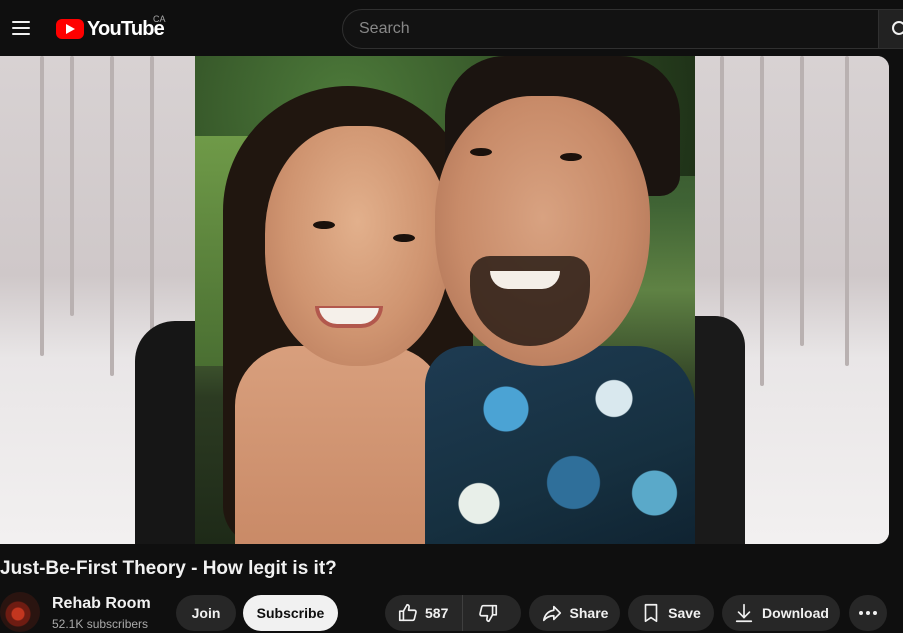  What do you see at coordinates (795, 613) in the screenshot?
I see `download-label: Download` at bounding box center [795, 613].